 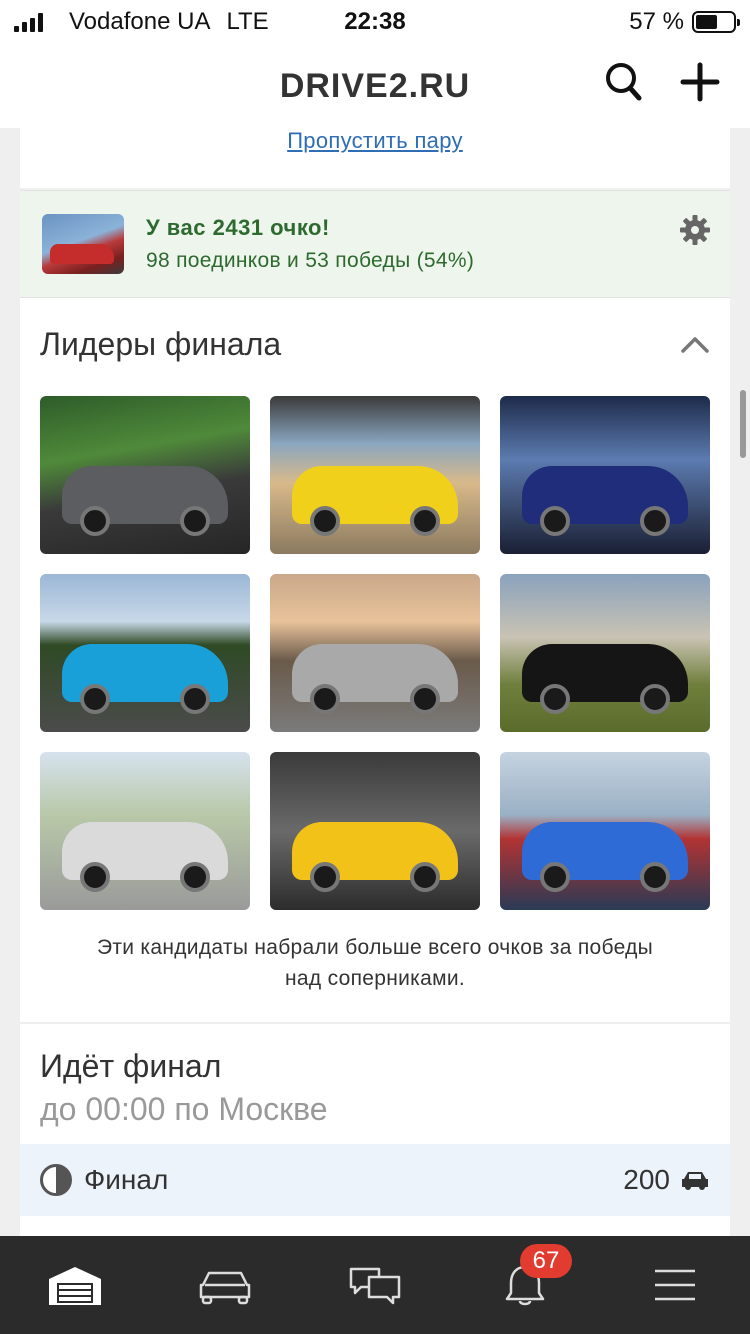 What do you see at coordinates (706, 22) in the screenshot?
I see `battery-fill` at bounding box center [706, 22].